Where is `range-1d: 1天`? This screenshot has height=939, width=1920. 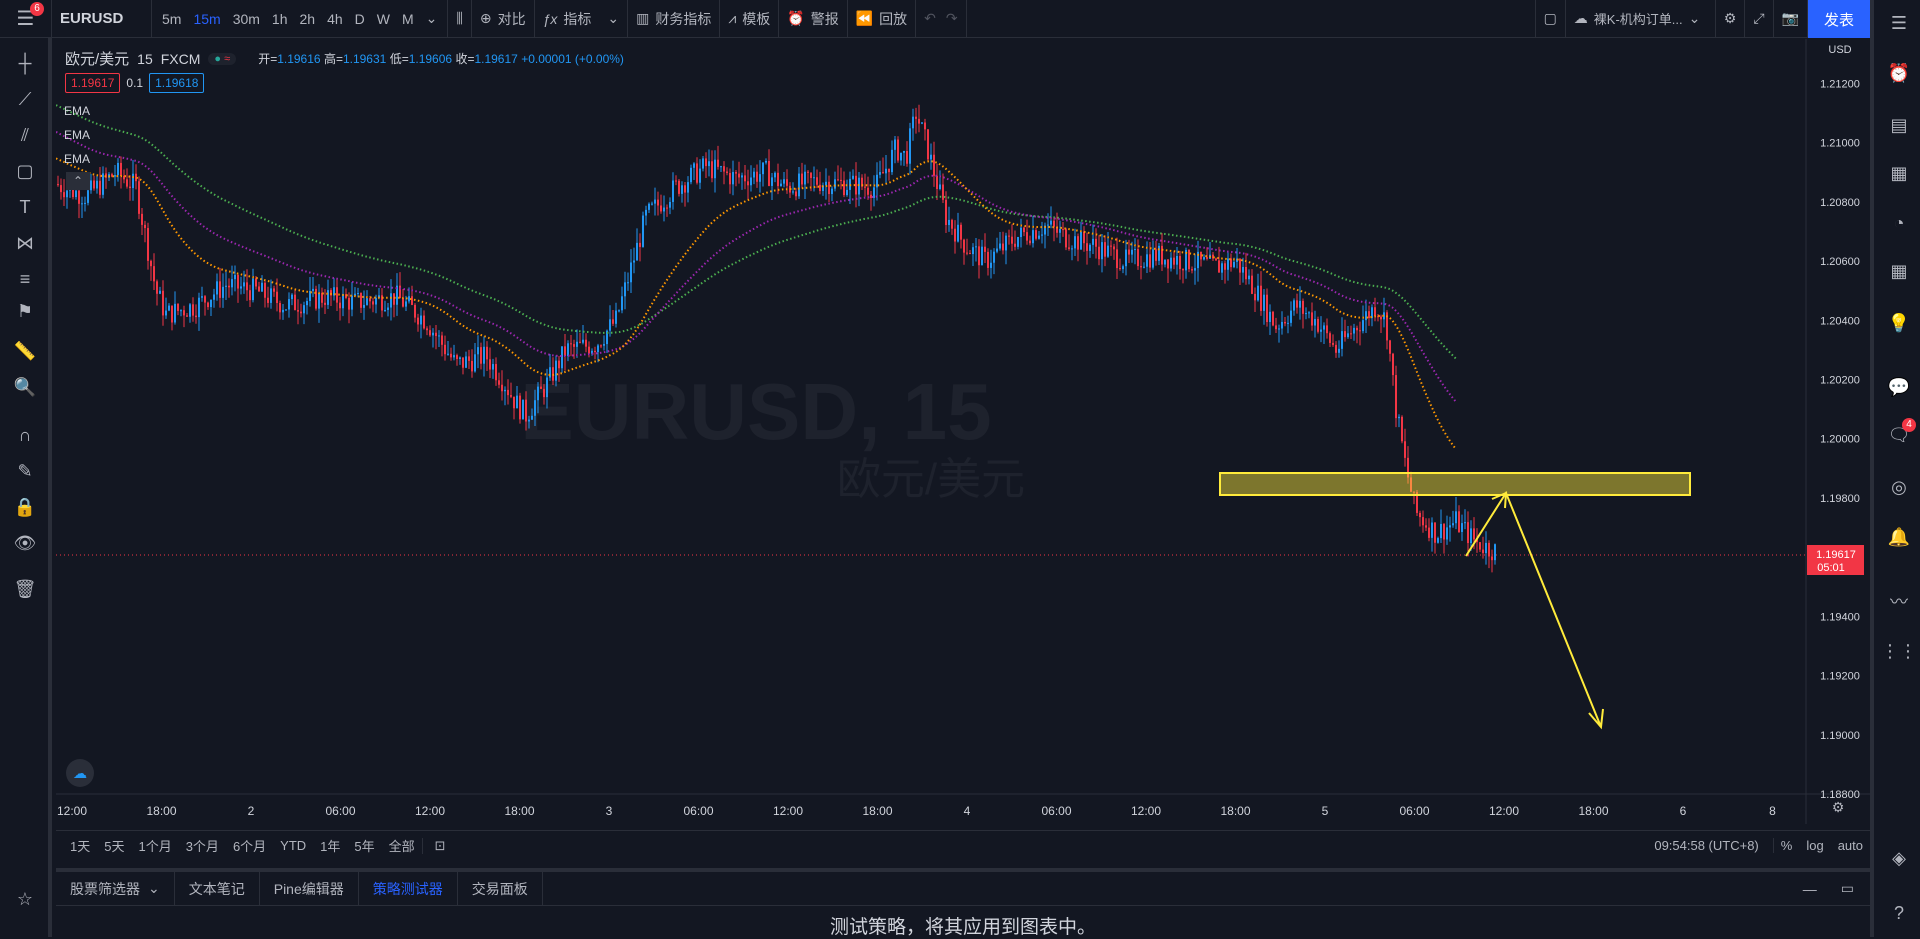 range-1d: 1天 is located at coordinates (76, 845).